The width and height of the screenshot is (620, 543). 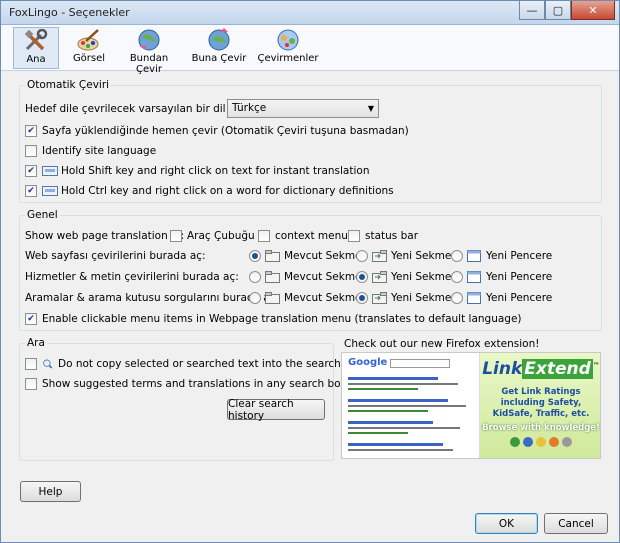 What do you see at coordinates (36, 343) in the screenshot?
I see `group-search-title: Ara` at bounding box center [36, 343].